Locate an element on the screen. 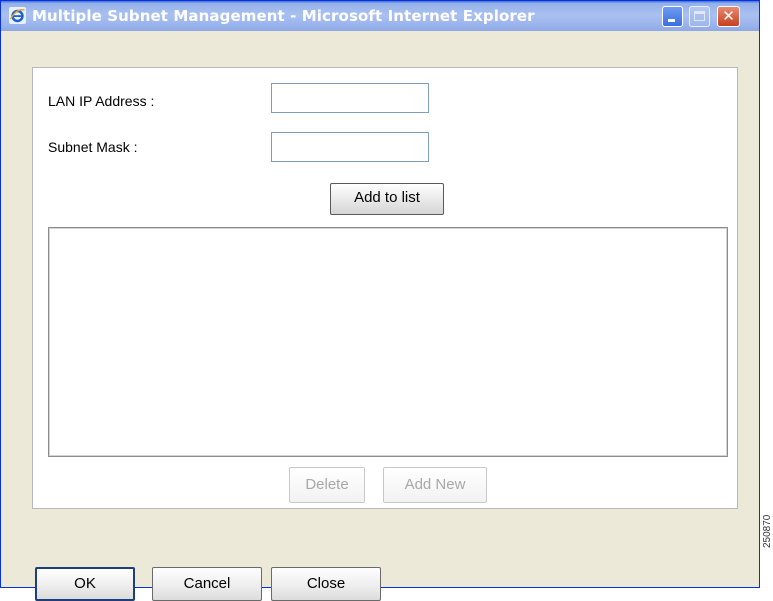 Image resolution: width=773 pixels, height=601 pixels. cancel-button: Cancel is located at coordinates (207, 584).